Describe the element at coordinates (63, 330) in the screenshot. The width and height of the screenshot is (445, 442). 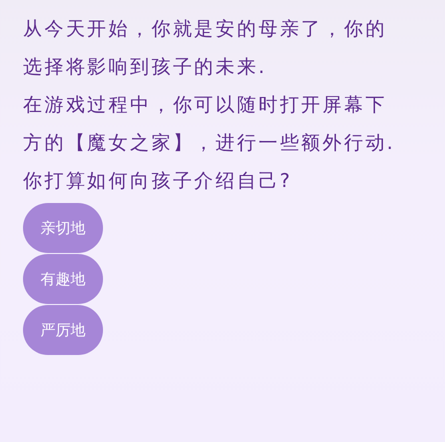
I see `choice-button: 严厉地` at that location.